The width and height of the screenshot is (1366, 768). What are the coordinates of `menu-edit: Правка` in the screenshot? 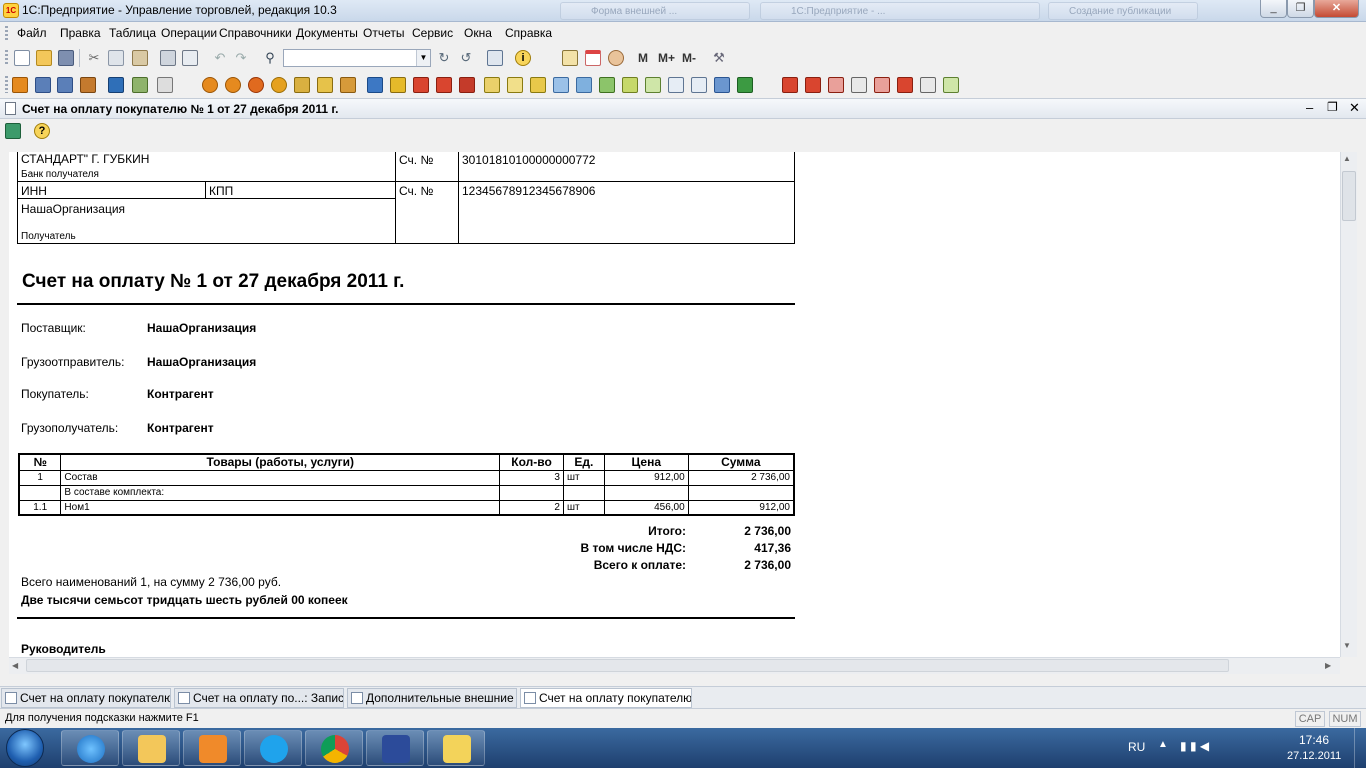 It's located at (80, 33).